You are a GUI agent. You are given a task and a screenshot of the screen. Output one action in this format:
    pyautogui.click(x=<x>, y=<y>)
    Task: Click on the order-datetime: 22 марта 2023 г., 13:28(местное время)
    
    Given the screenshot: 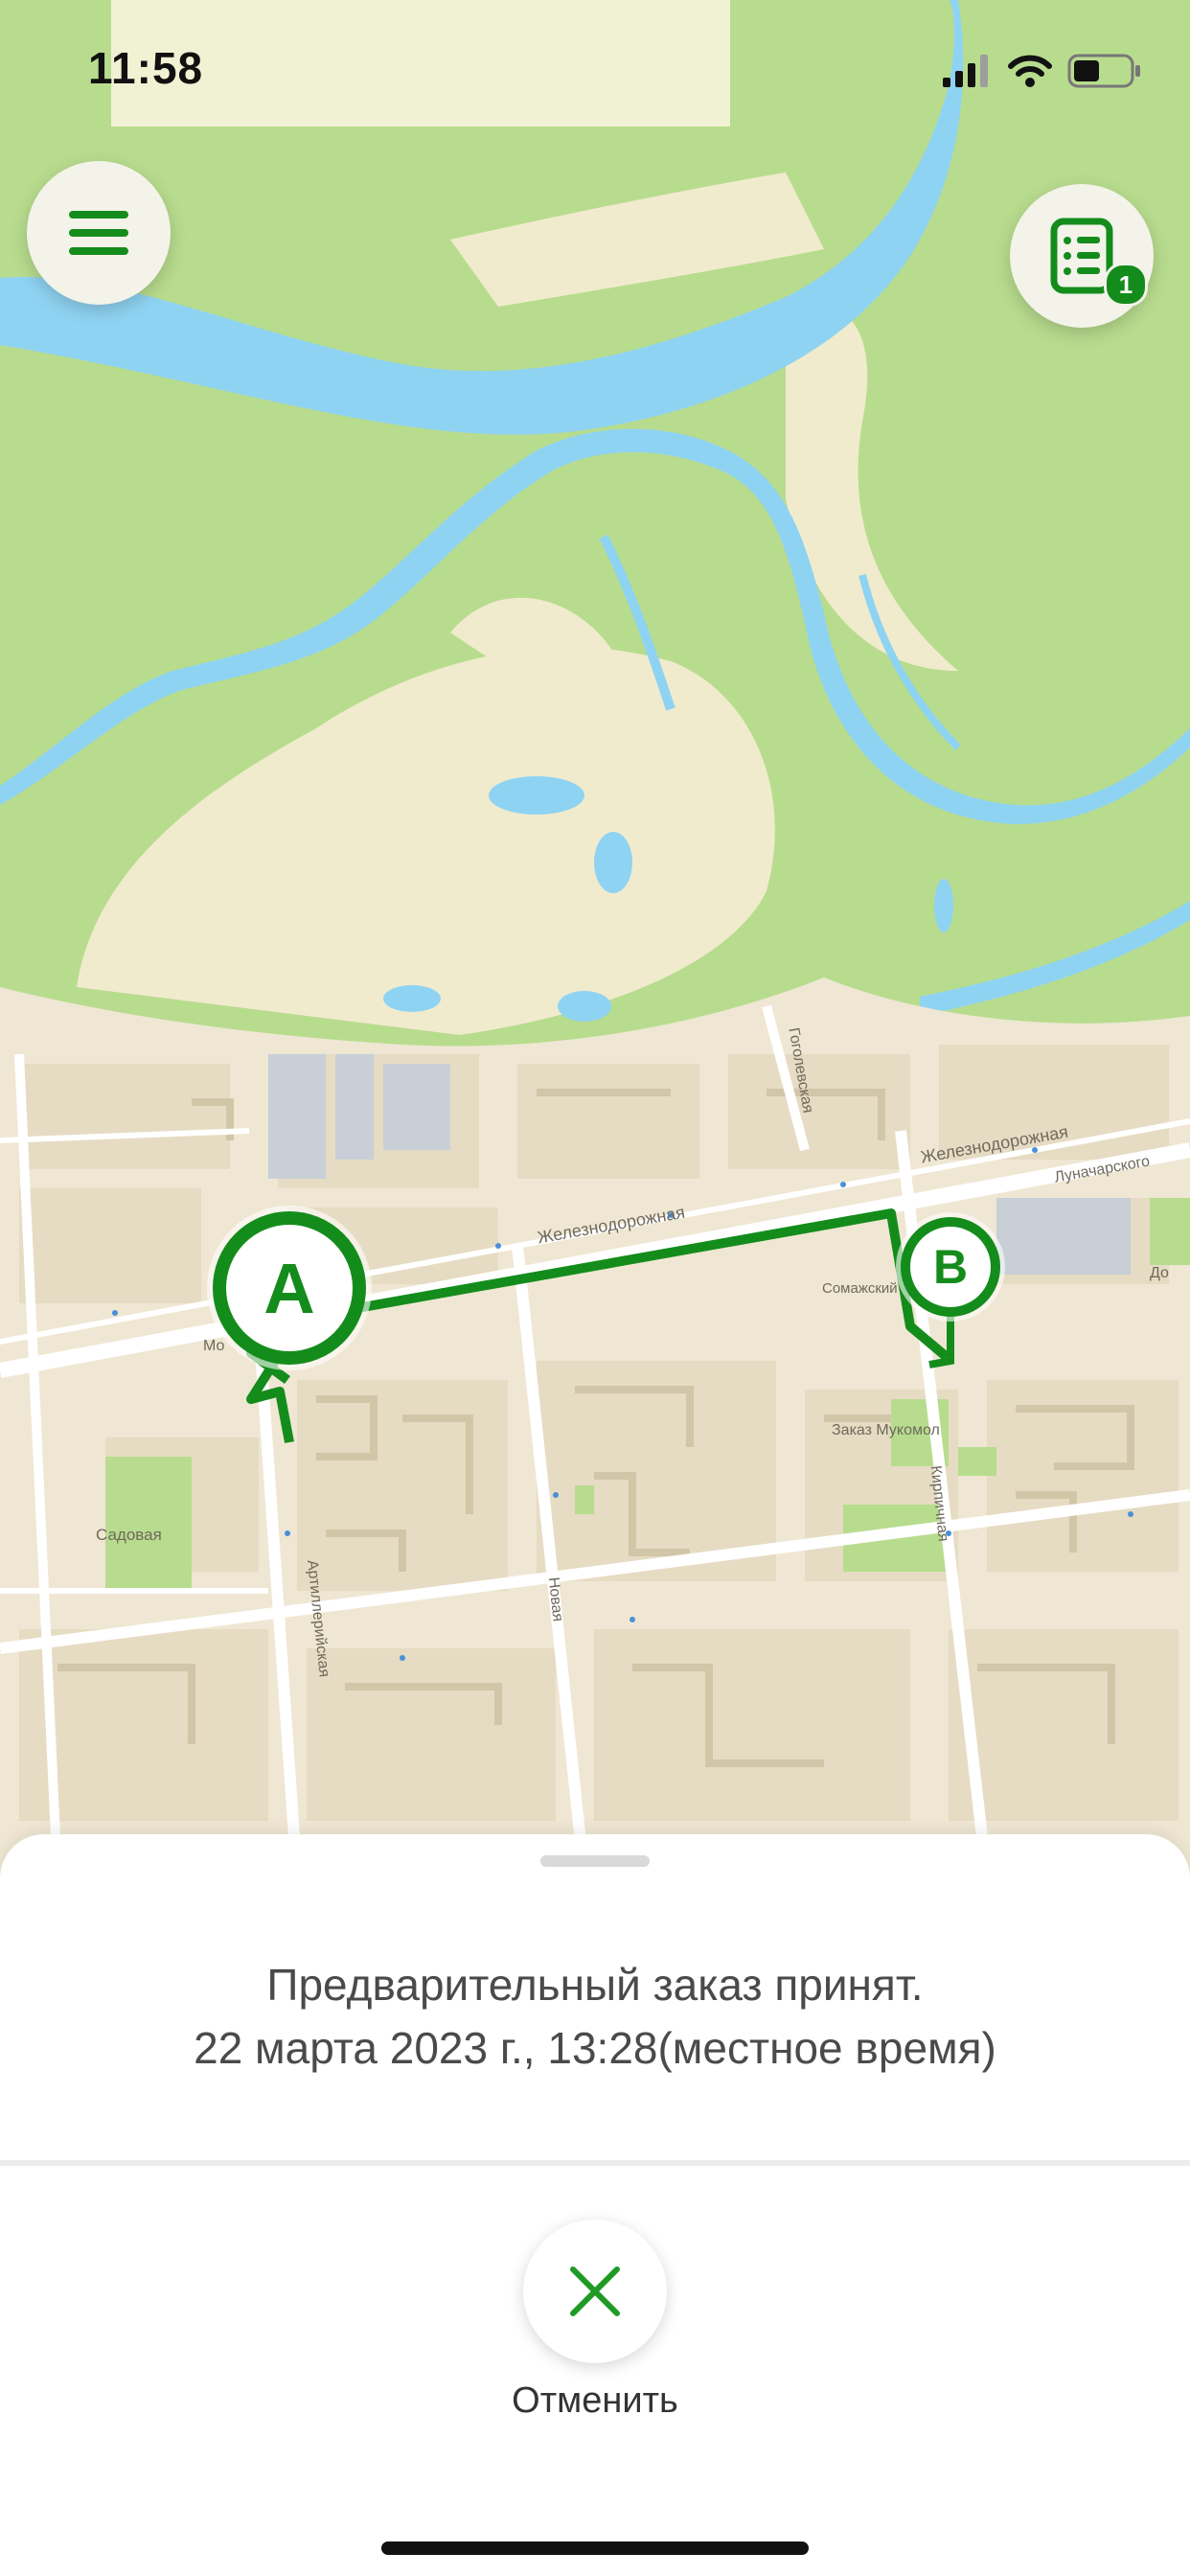 What is the action you would take?
    pyautogui.click(x=595, y=2048)
    